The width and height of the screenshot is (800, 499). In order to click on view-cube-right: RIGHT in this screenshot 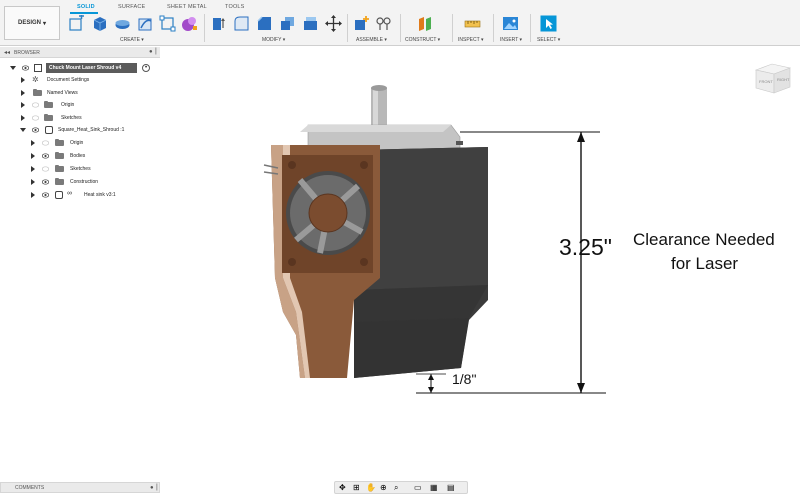, I will do `click(783, 79)`.